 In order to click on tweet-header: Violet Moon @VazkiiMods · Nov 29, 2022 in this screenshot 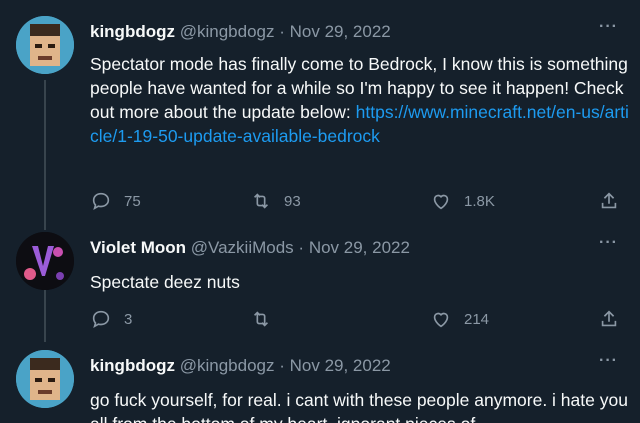, I will do `click(250, 248)`.